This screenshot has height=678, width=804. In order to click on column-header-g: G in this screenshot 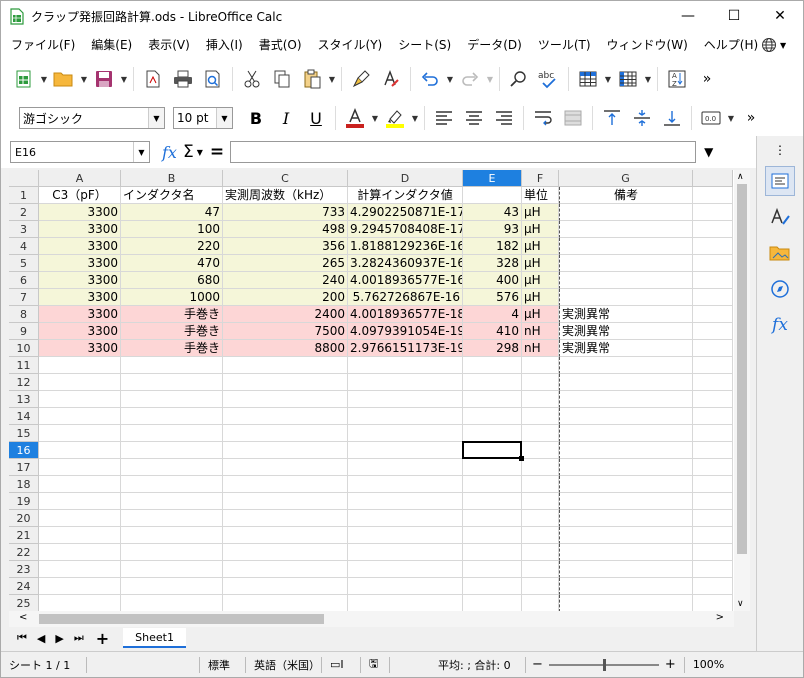, I will do `click(626, 178)`.